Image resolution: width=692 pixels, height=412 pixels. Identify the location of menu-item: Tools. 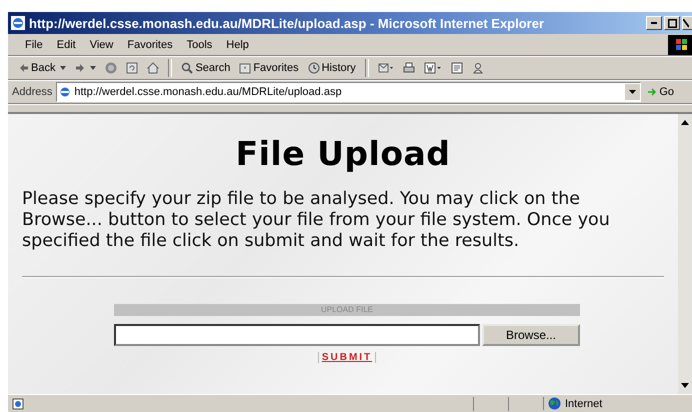
(200, 44).